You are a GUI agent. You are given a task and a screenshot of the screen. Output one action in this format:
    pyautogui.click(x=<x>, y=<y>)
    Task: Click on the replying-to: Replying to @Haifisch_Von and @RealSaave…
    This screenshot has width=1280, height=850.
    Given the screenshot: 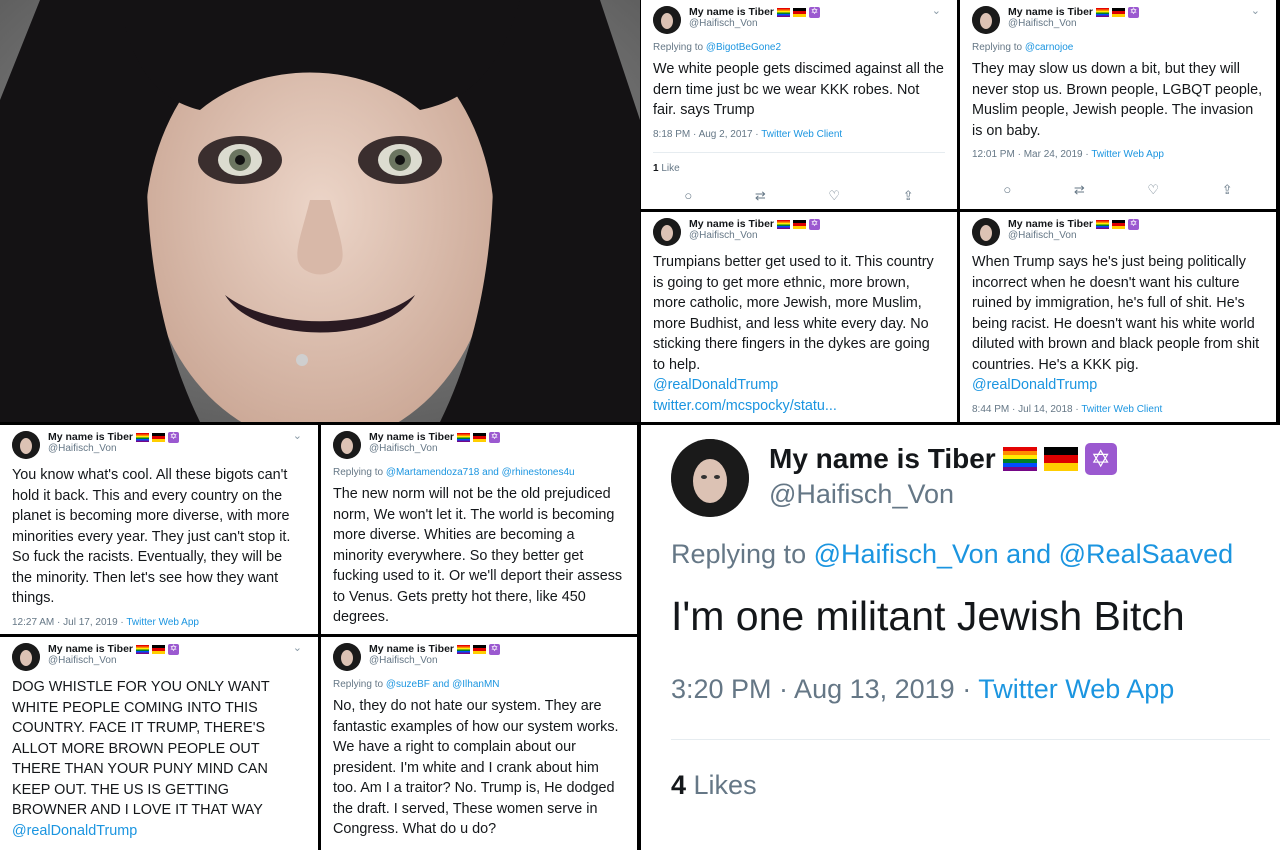 What is the action you would take?
    pyautogui.click(x=952, y=554)
    